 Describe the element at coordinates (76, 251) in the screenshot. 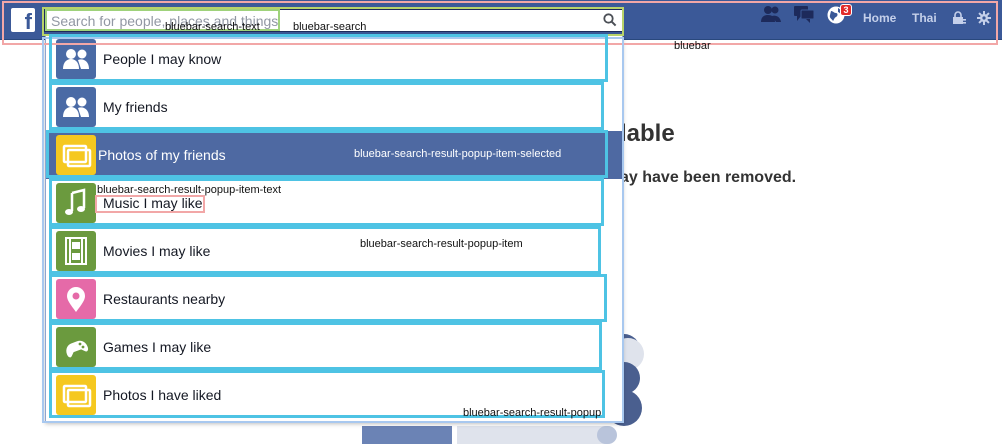

I see `film-icon` at that location.